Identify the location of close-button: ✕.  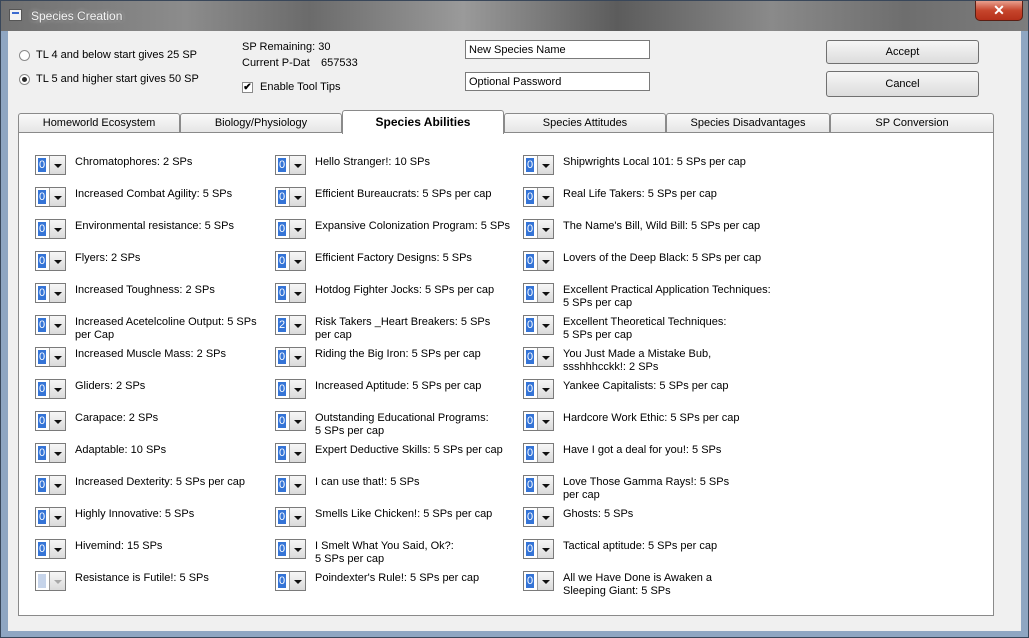
(999, 11).